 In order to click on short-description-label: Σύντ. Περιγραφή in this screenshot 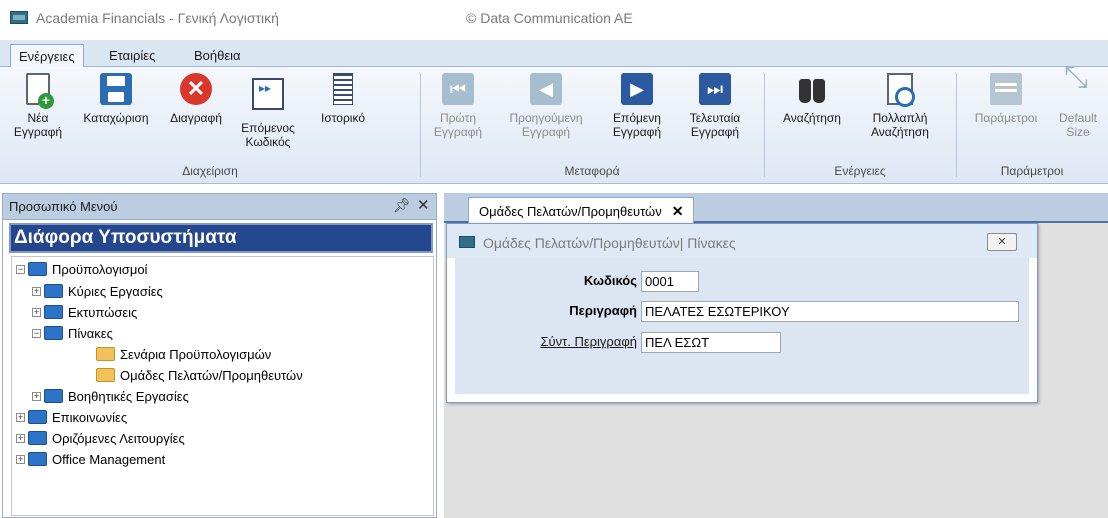, I will do `click(572, 341)`.